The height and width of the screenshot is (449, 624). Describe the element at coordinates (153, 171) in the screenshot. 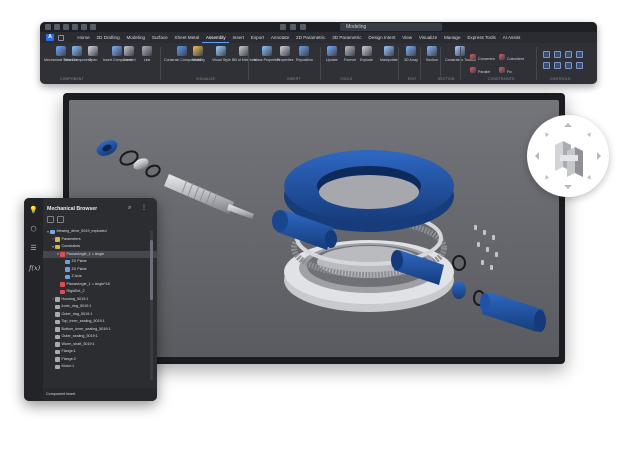

I see `seal-ring` at that location.